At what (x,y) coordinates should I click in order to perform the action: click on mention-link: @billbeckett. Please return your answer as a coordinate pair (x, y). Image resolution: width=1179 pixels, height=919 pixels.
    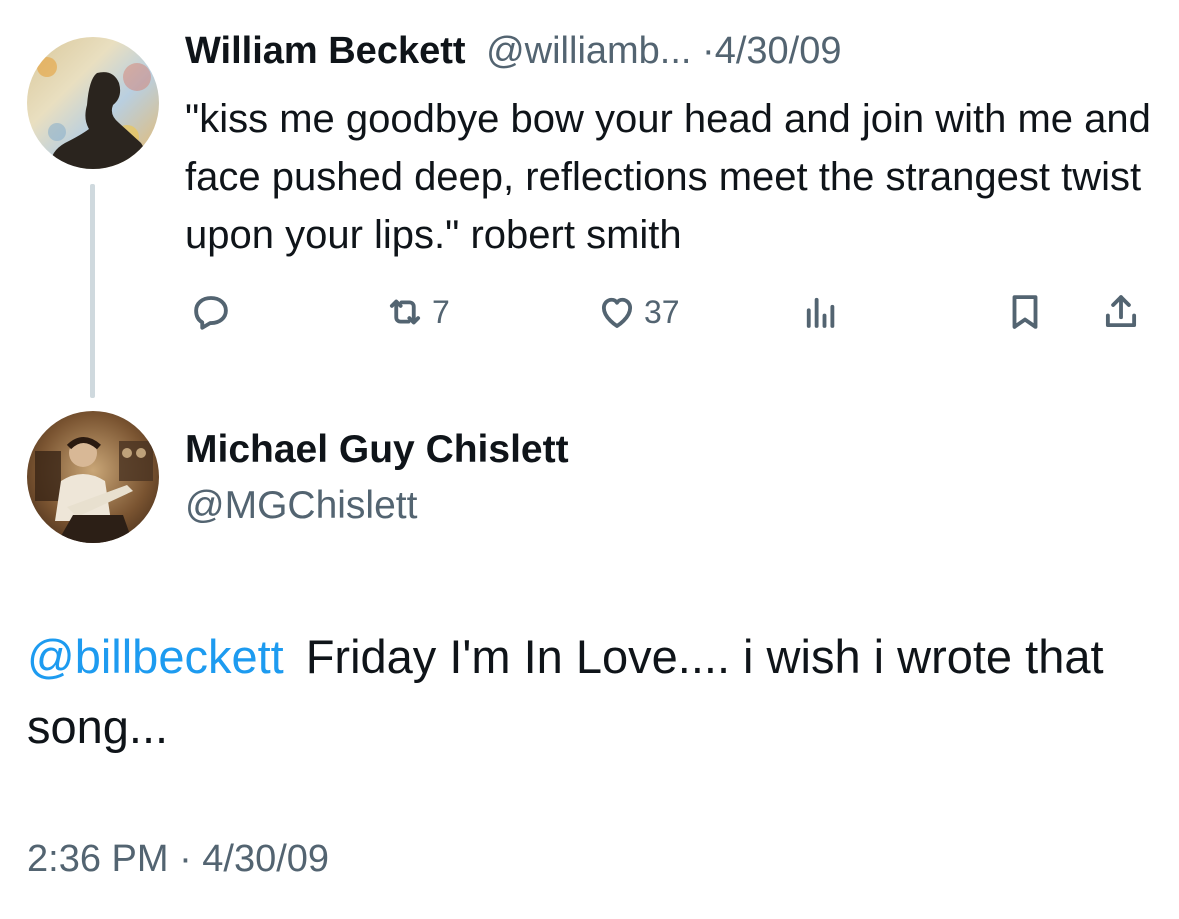
    Looking at the image, I should click on (155, 656).